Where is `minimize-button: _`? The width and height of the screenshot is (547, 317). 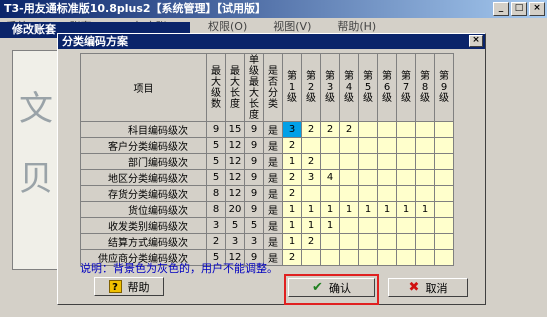
minimize-button: _ is located at coordinates (501, 9).